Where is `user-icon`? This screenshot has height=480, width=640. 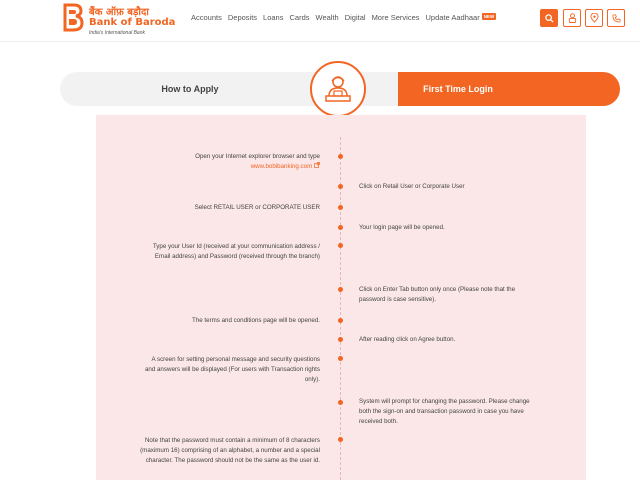
user-icon is located at coordinates (572, 18).